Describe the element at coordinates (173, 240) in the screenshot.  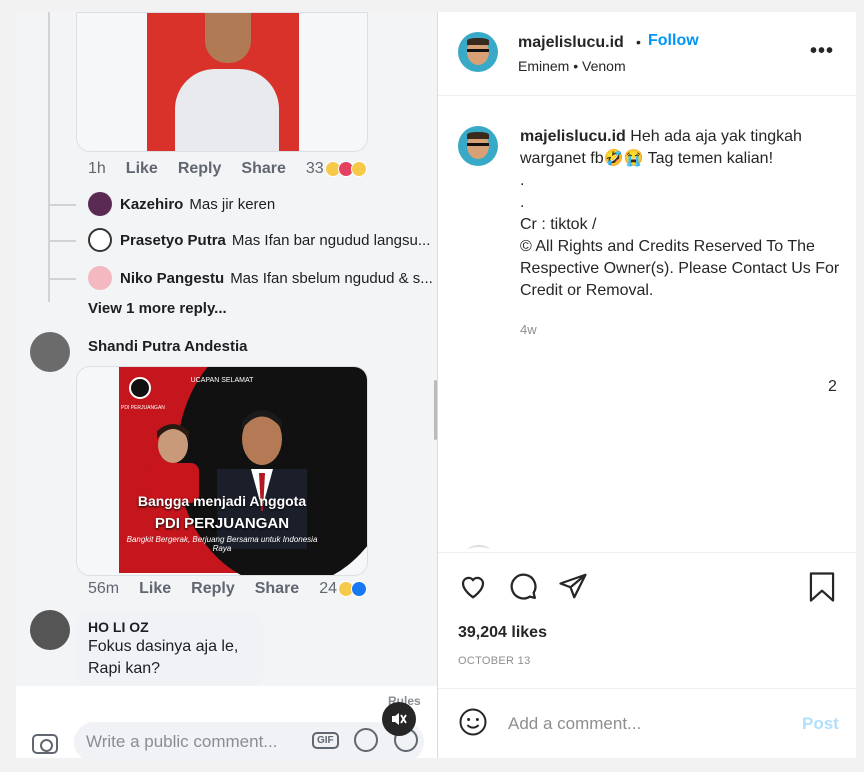
I see `reply-author: Prasetyo Putra` at that location.